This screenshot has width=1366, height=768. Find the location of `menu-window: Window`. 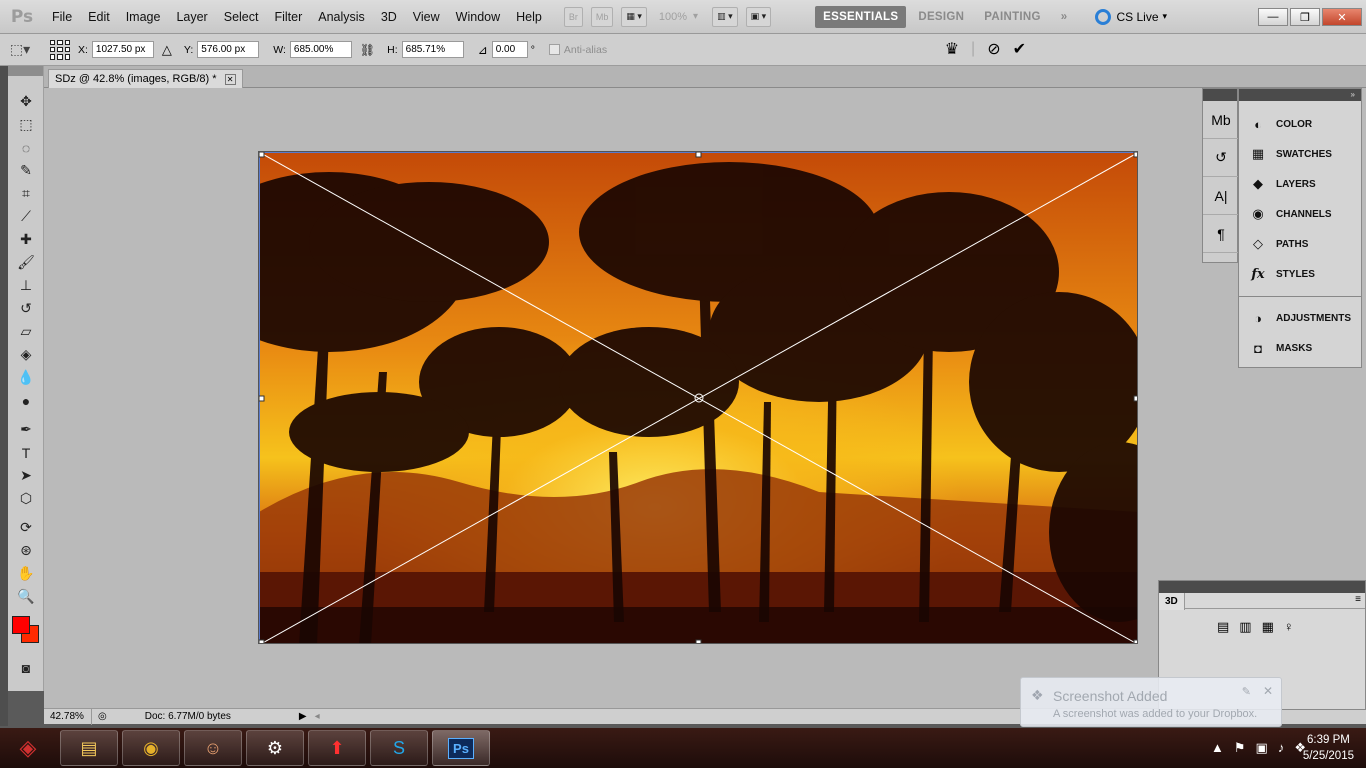

menu-window: Window is located at coordinates (478, 17).